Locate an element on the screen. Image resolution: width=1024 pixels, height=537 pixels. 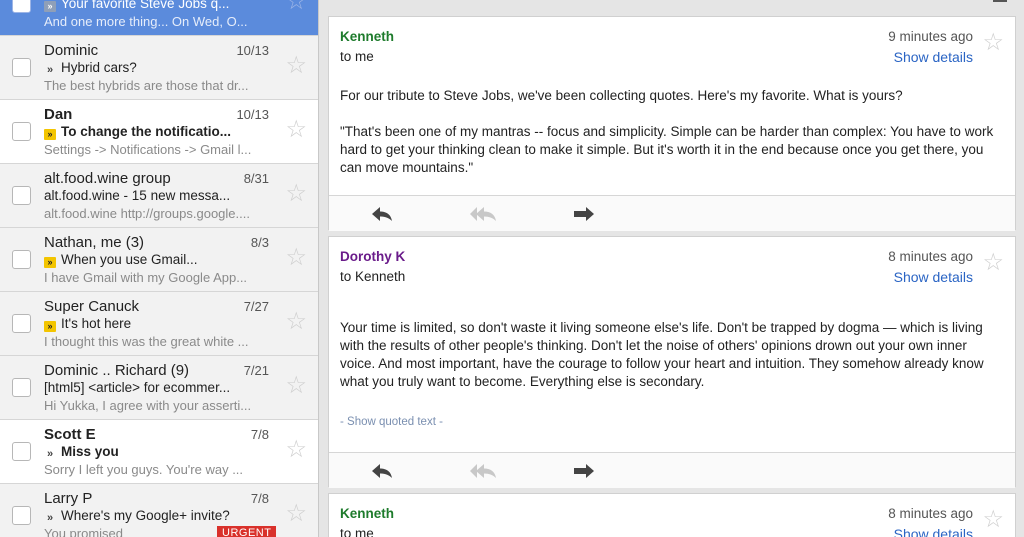
message-time: 9 minutes ago is located at coordinates (930, 36).